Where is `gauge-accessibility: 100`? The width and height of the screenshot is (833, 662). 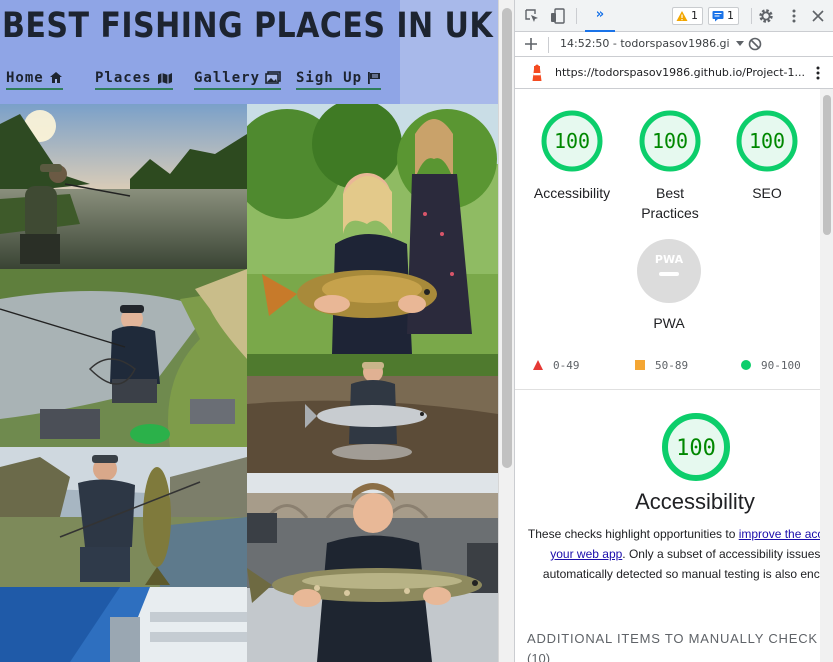
gauge-accessibility: 100 is located at coordinates (572, 141).